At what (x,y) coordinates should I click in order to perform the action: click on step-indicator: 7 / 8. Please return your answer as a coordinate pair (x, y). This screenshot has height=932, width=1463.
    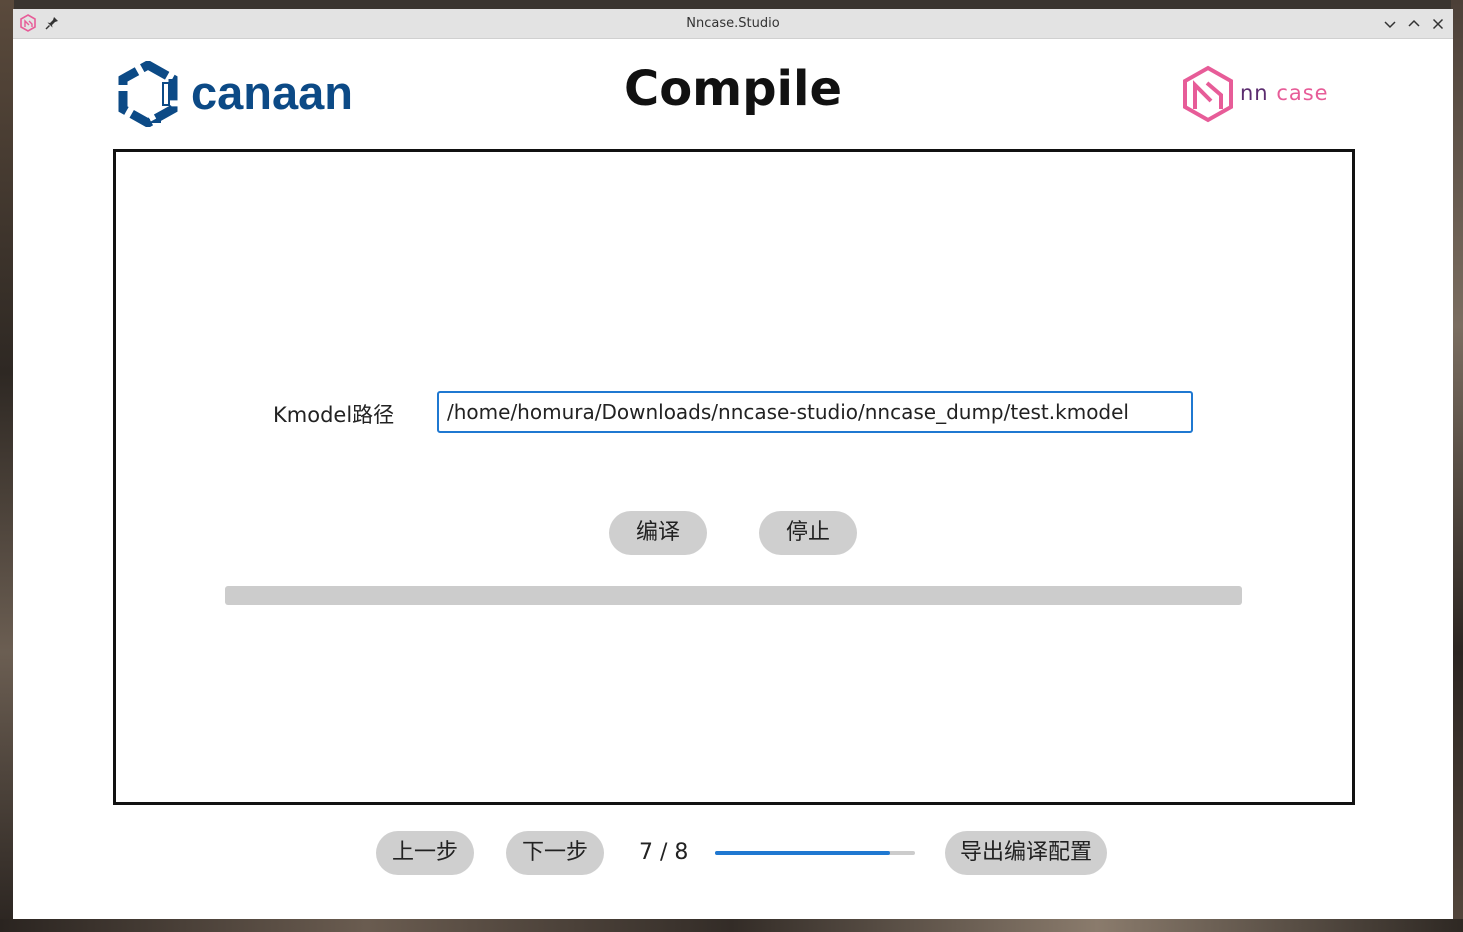
    Looking at the image, I should click on (664, 852).